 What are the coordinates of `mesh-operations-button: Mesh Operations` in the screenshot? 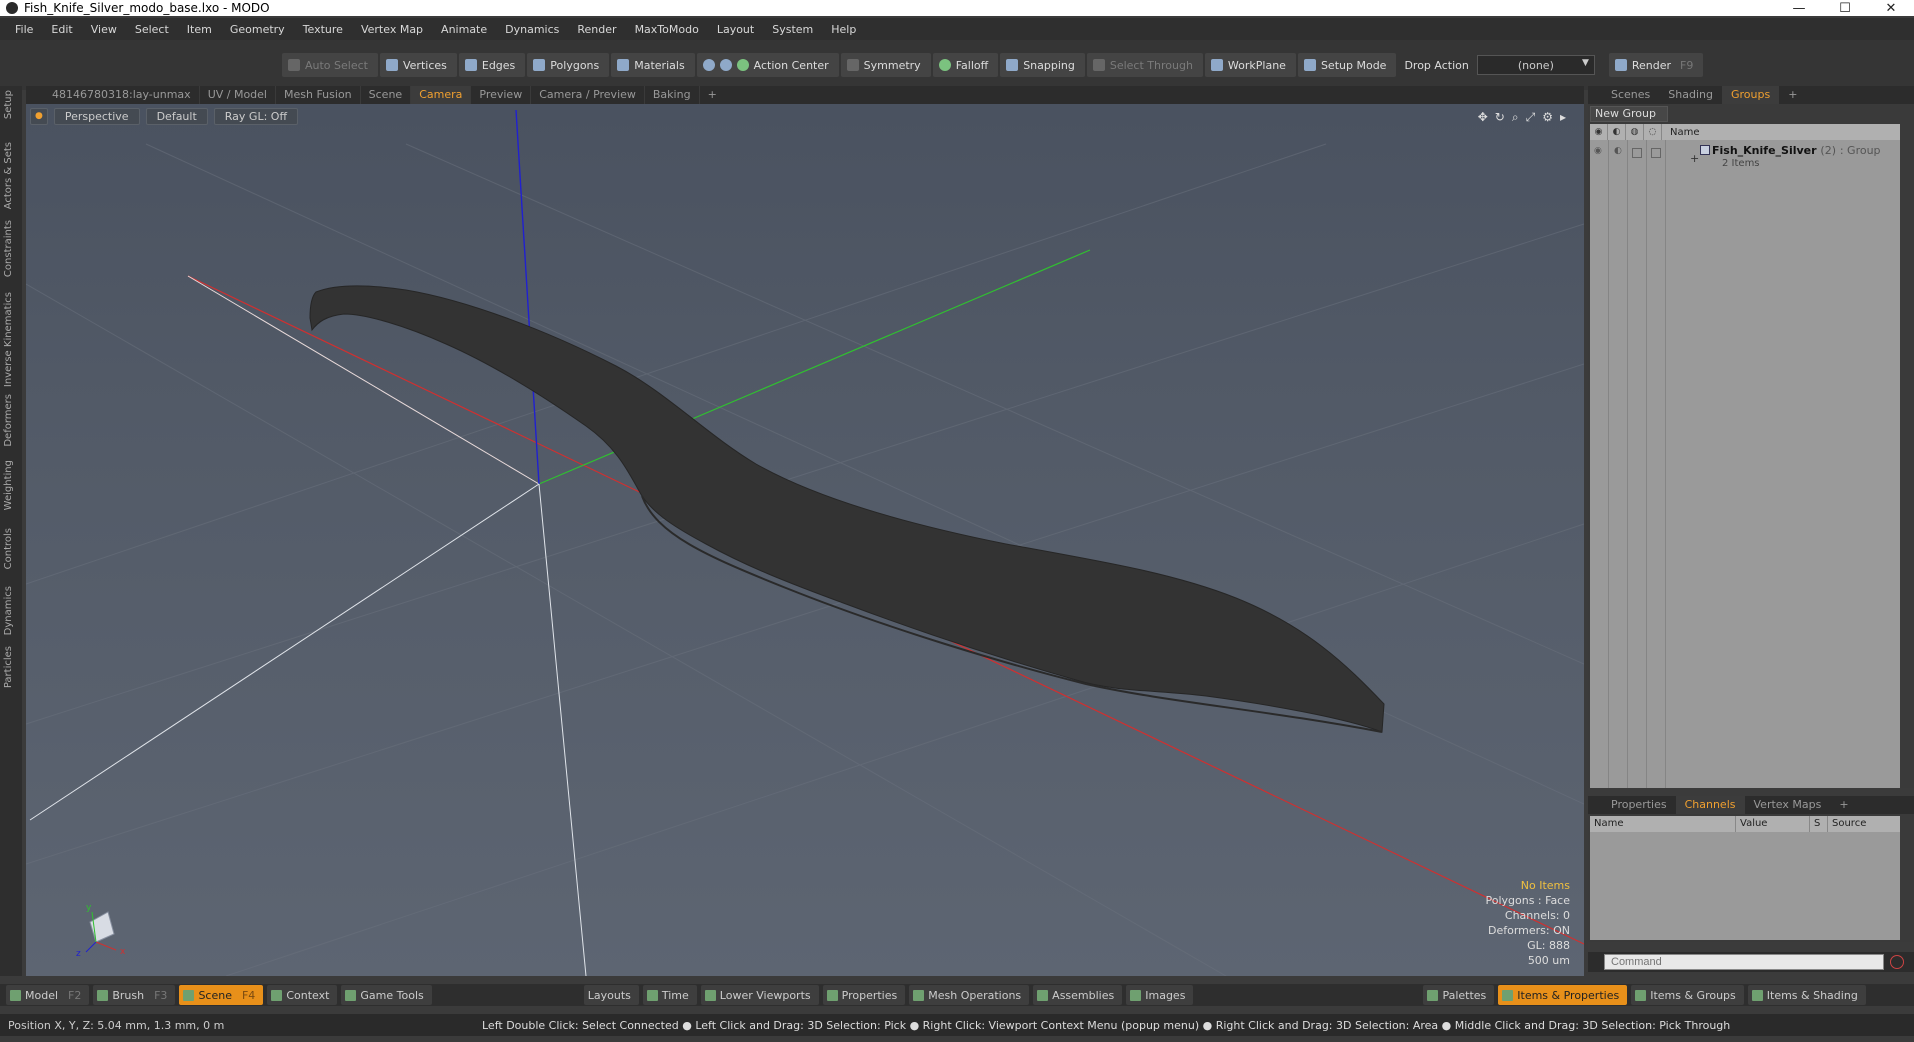 It's located at (969, 995).